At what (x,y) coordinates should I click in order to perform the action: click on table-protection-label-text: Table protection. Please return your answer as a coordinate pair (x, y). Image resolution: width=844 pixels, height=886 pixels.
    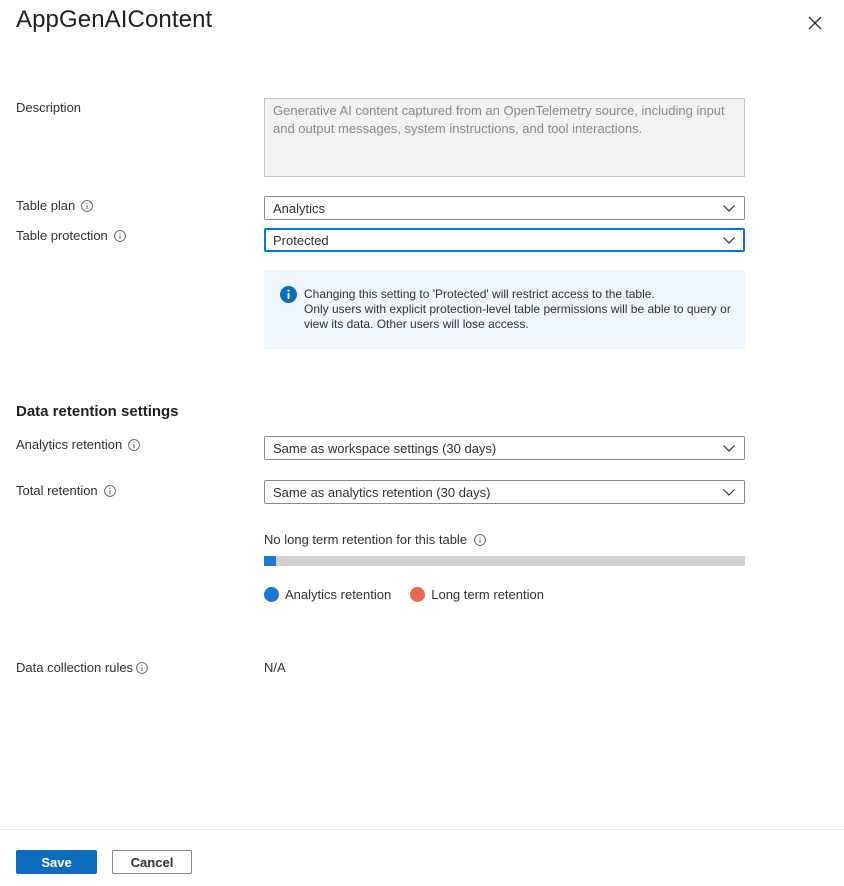
    Looking at the image, I should click on (62, 235).